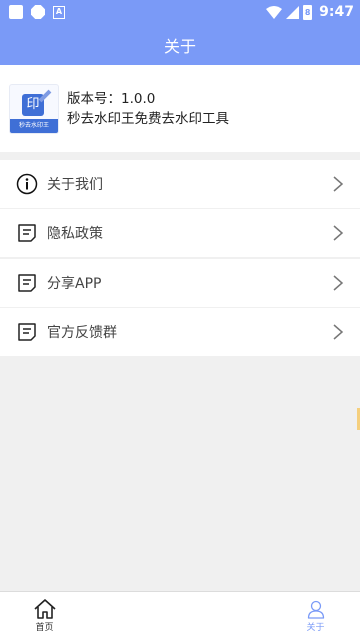 Image resolution: width=360 pixels, height=640 pixels. What do you see at coordinates (90, 616) in the screenshot?
I see `tab-home: 首页` at bounding box center [90, 616].